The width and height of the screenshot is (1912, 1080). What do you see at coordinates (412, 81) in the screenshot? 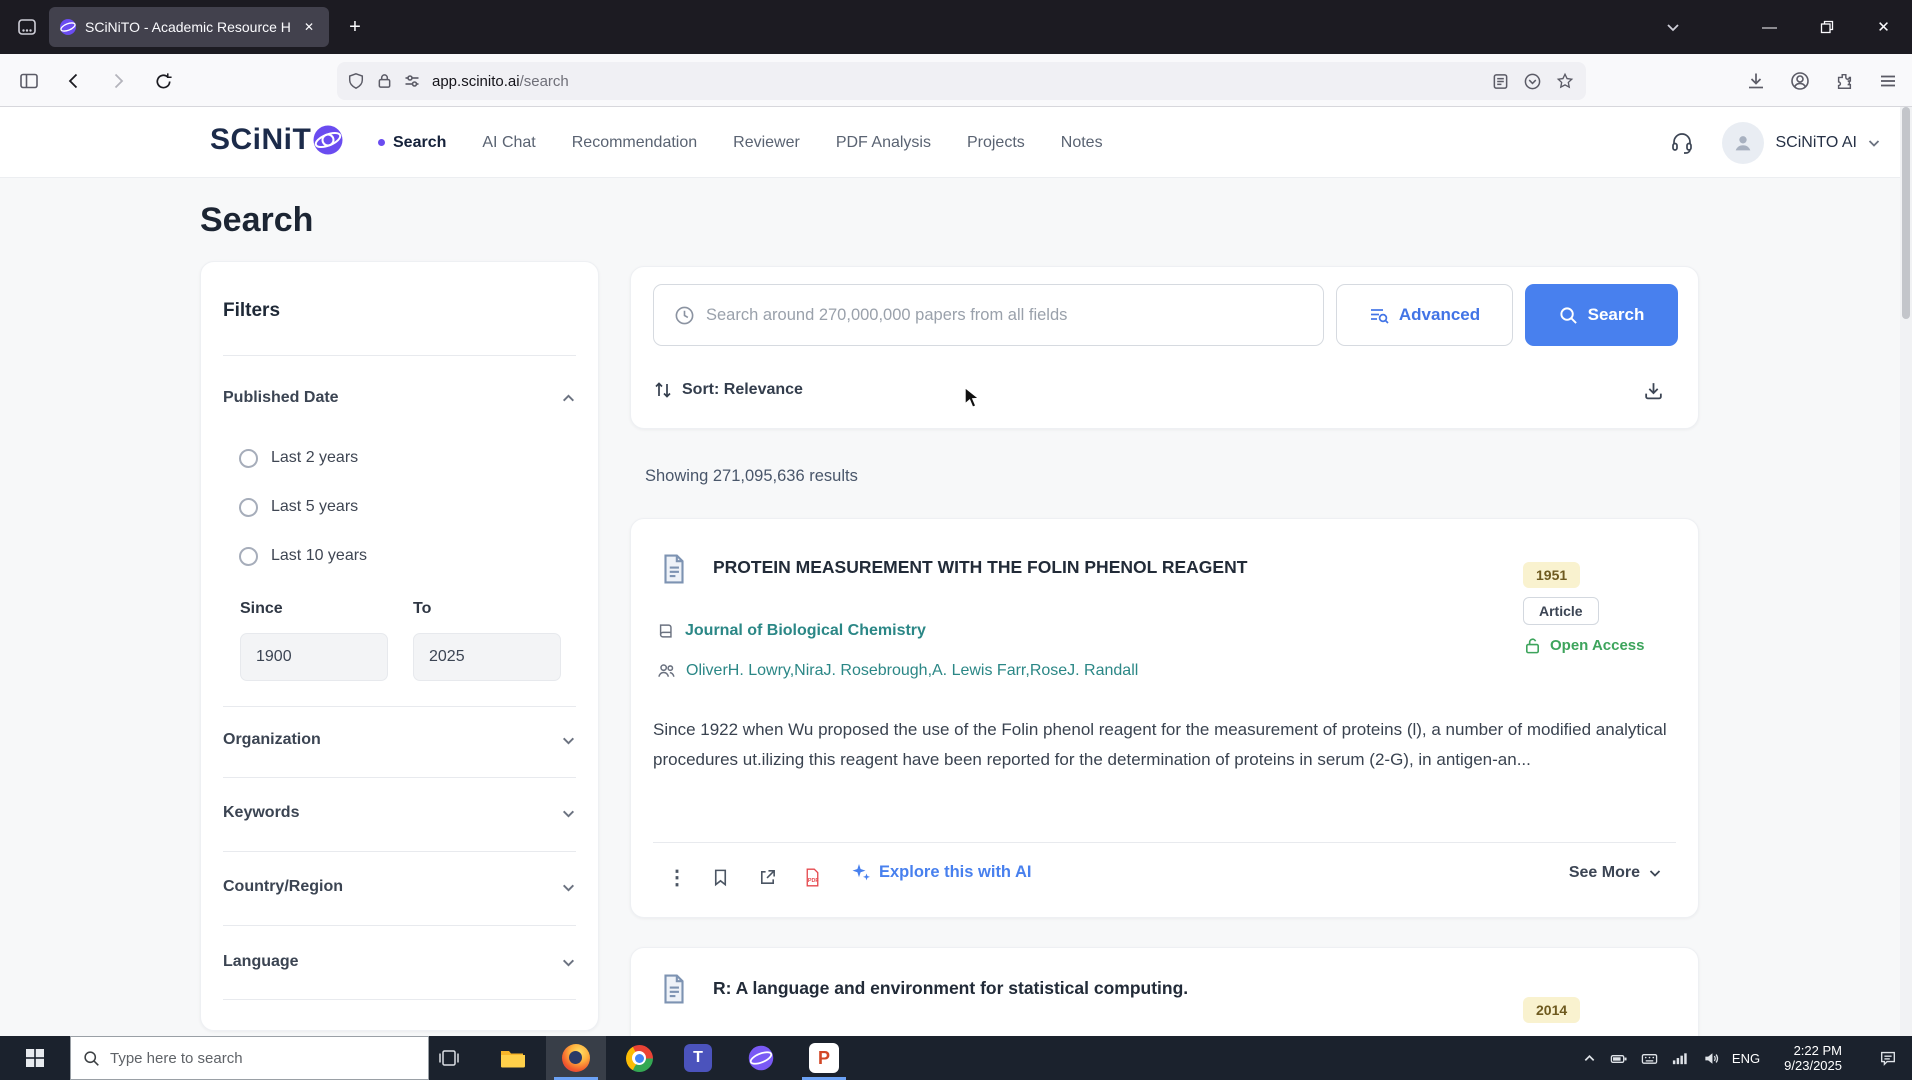
I see `site-permissions-icon` at bounding box center [412, 81].